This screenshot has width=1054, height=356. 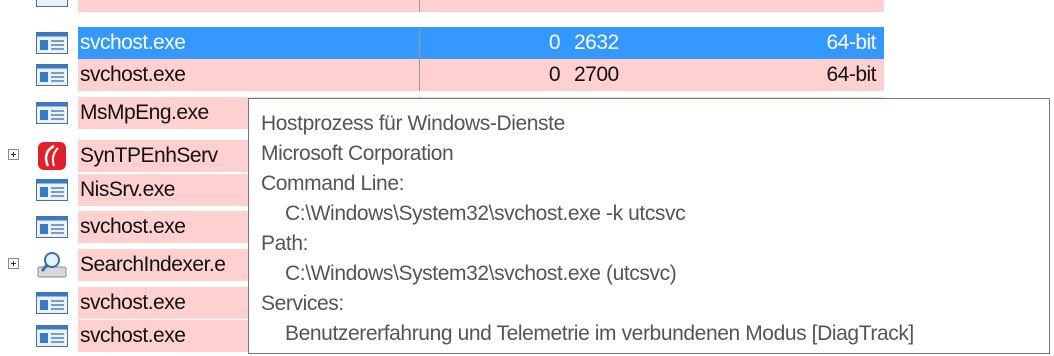 I want to click on pid-value: 2632, so click(x=596, y=42).